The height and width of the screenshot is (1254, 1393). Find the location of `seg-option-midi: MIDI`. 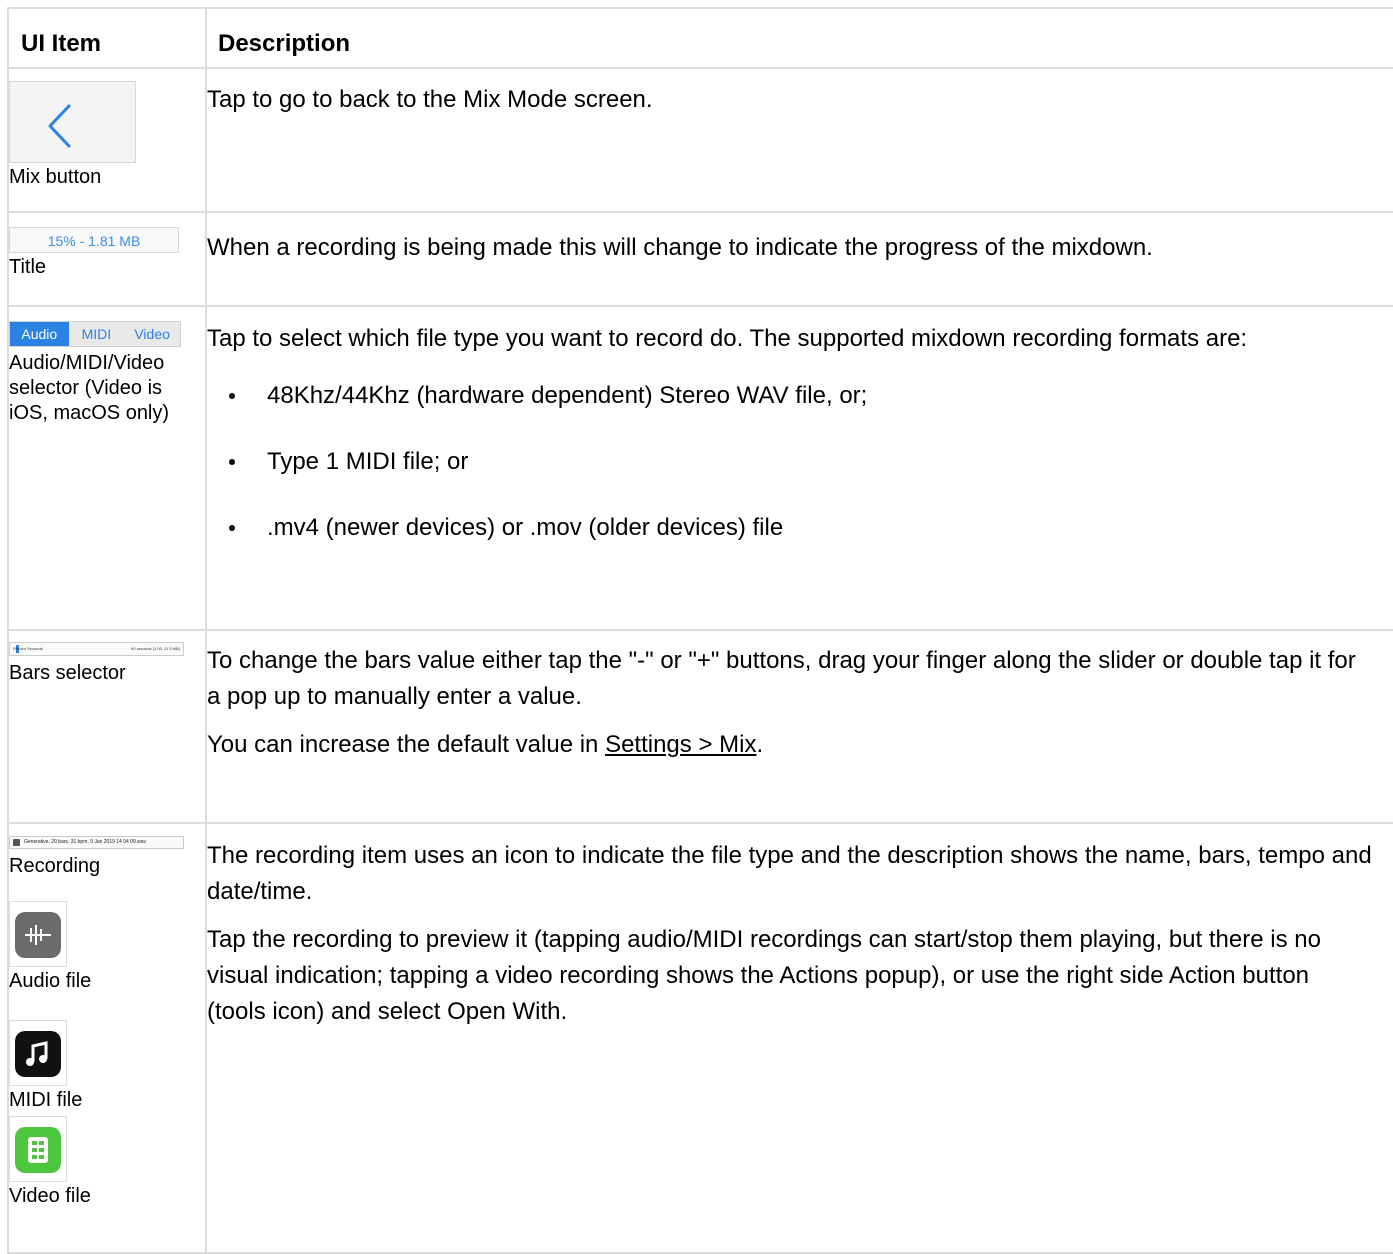

seg-option-midi: MIDI is located at coordinates (96, 334).